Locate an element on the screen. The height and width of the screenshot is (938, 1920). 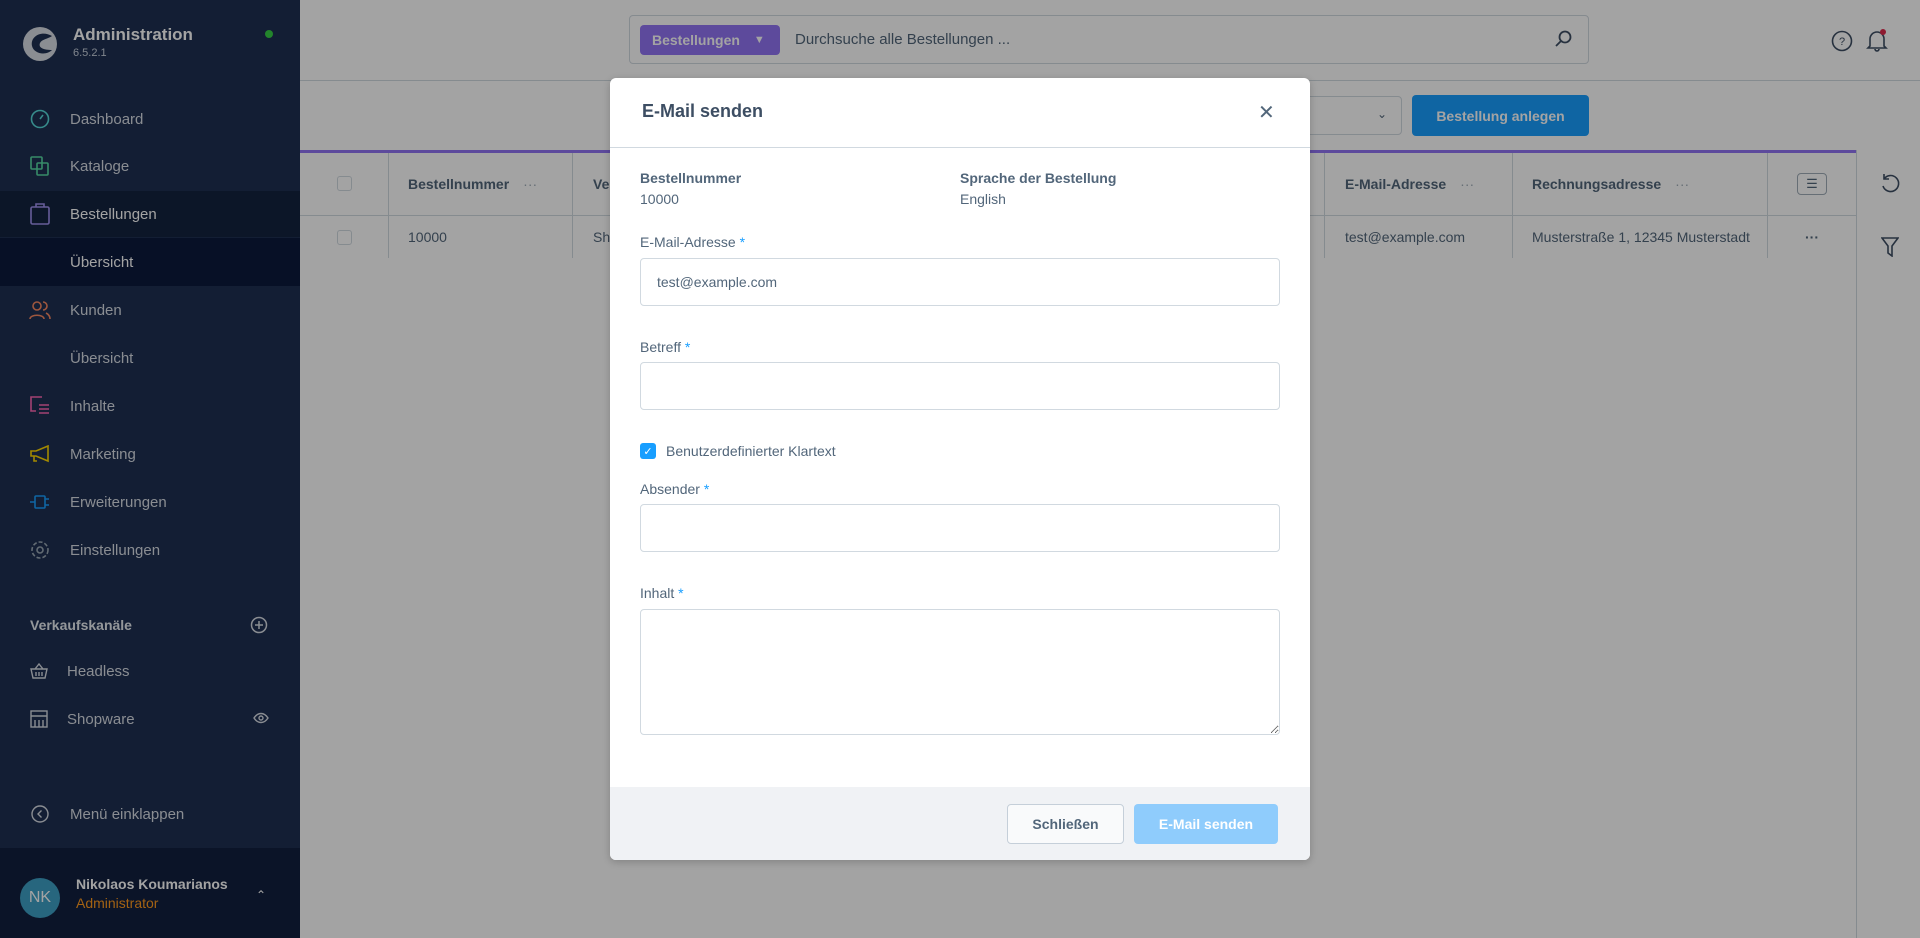
custom-plaintext-checkbox: ✓ is located at coordinates (648, 451).